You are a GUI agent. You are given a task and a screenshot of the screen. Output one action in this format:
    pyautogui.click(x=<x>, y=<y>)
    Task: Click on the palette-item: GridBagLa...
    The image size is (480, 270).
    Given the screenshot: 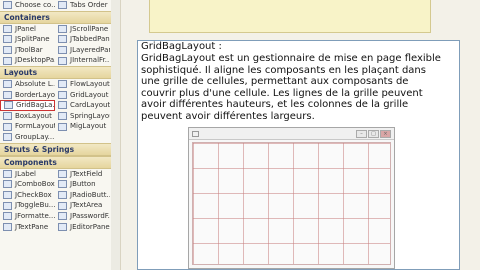 What is the action you would take?
    pyautogui.click(x=27, y=105)
    